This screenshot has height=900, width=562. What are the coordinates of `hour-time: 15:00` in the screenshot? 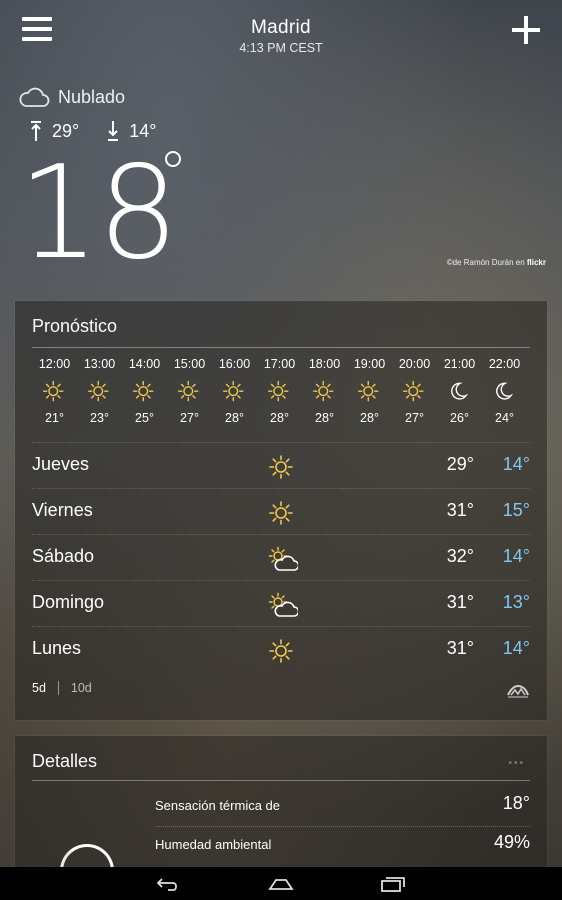 It's located at (189, 364).